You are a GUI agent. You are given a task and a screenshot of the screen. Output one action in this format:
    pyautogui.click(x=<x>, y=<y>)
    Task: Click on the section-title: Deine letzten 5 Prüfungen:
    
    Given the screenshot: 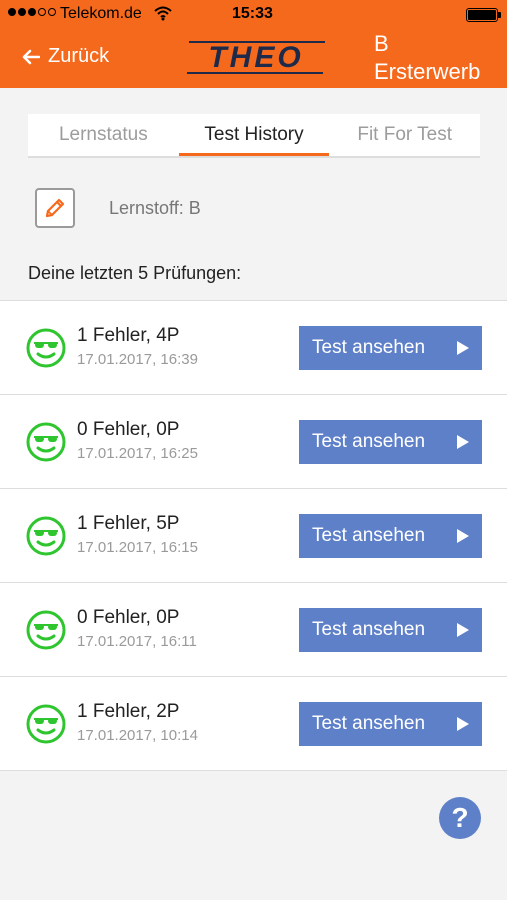 What is the action you would take?
    pyautogui.click(x=135, y=273)
    